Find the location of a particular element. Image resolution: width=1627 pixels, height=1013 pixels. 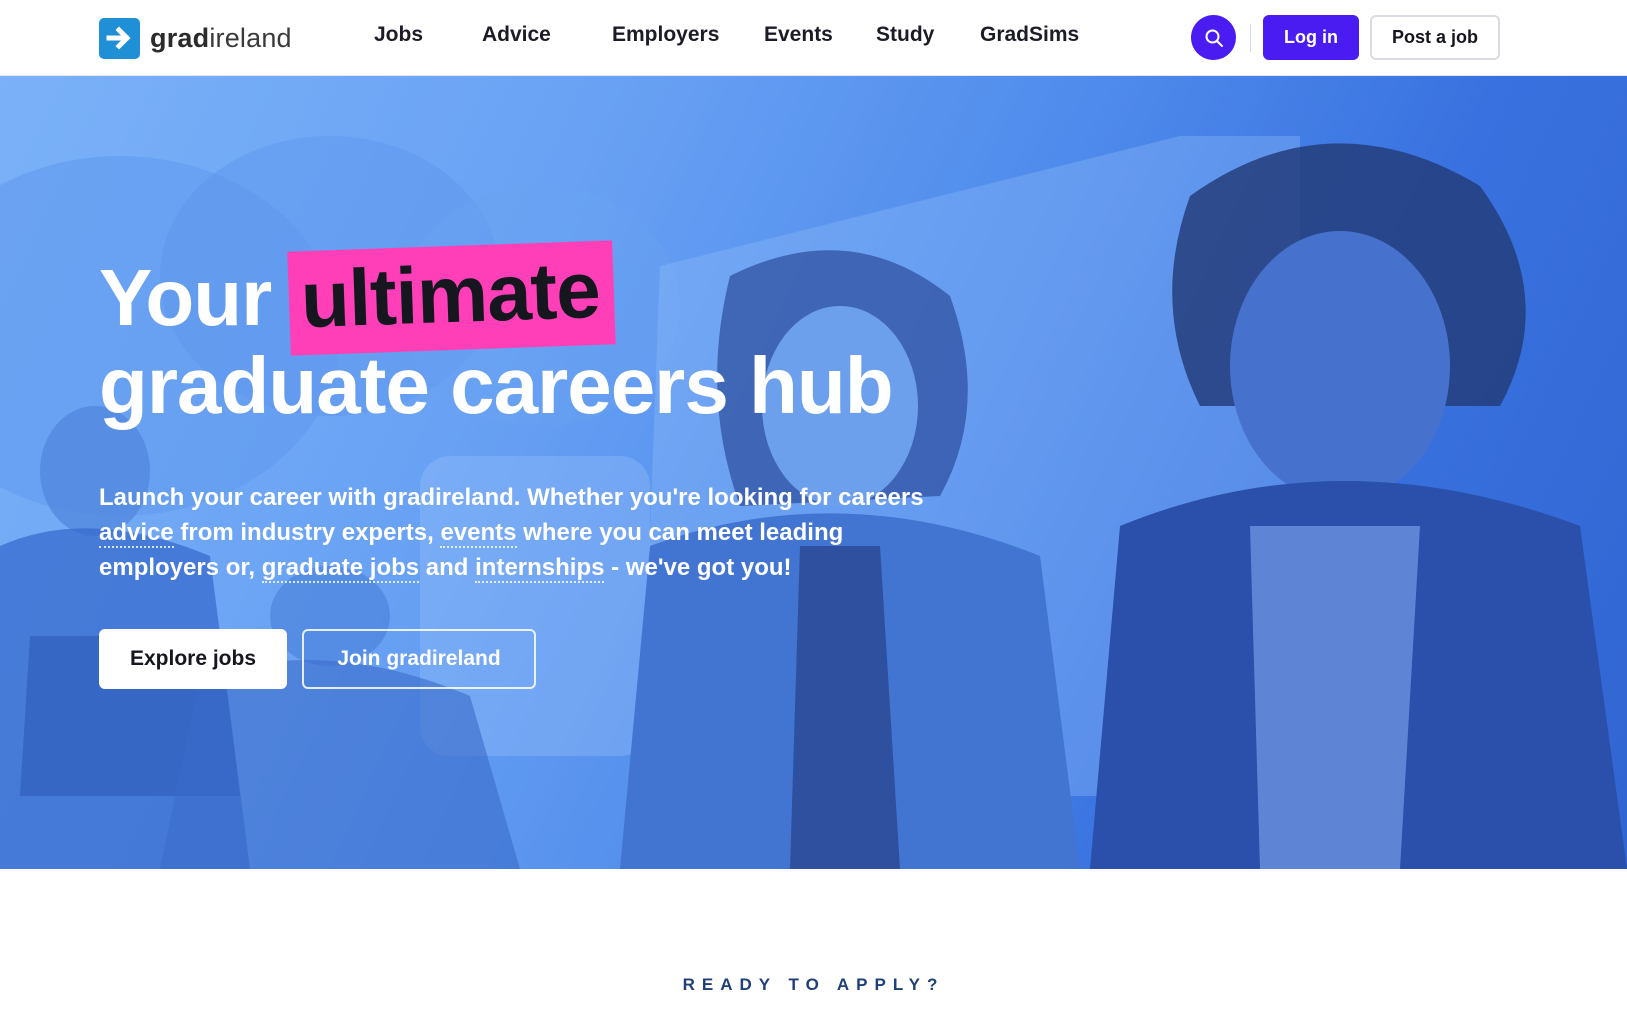

hero-description-text: - we've got you! is located at coordinates (698, 567).